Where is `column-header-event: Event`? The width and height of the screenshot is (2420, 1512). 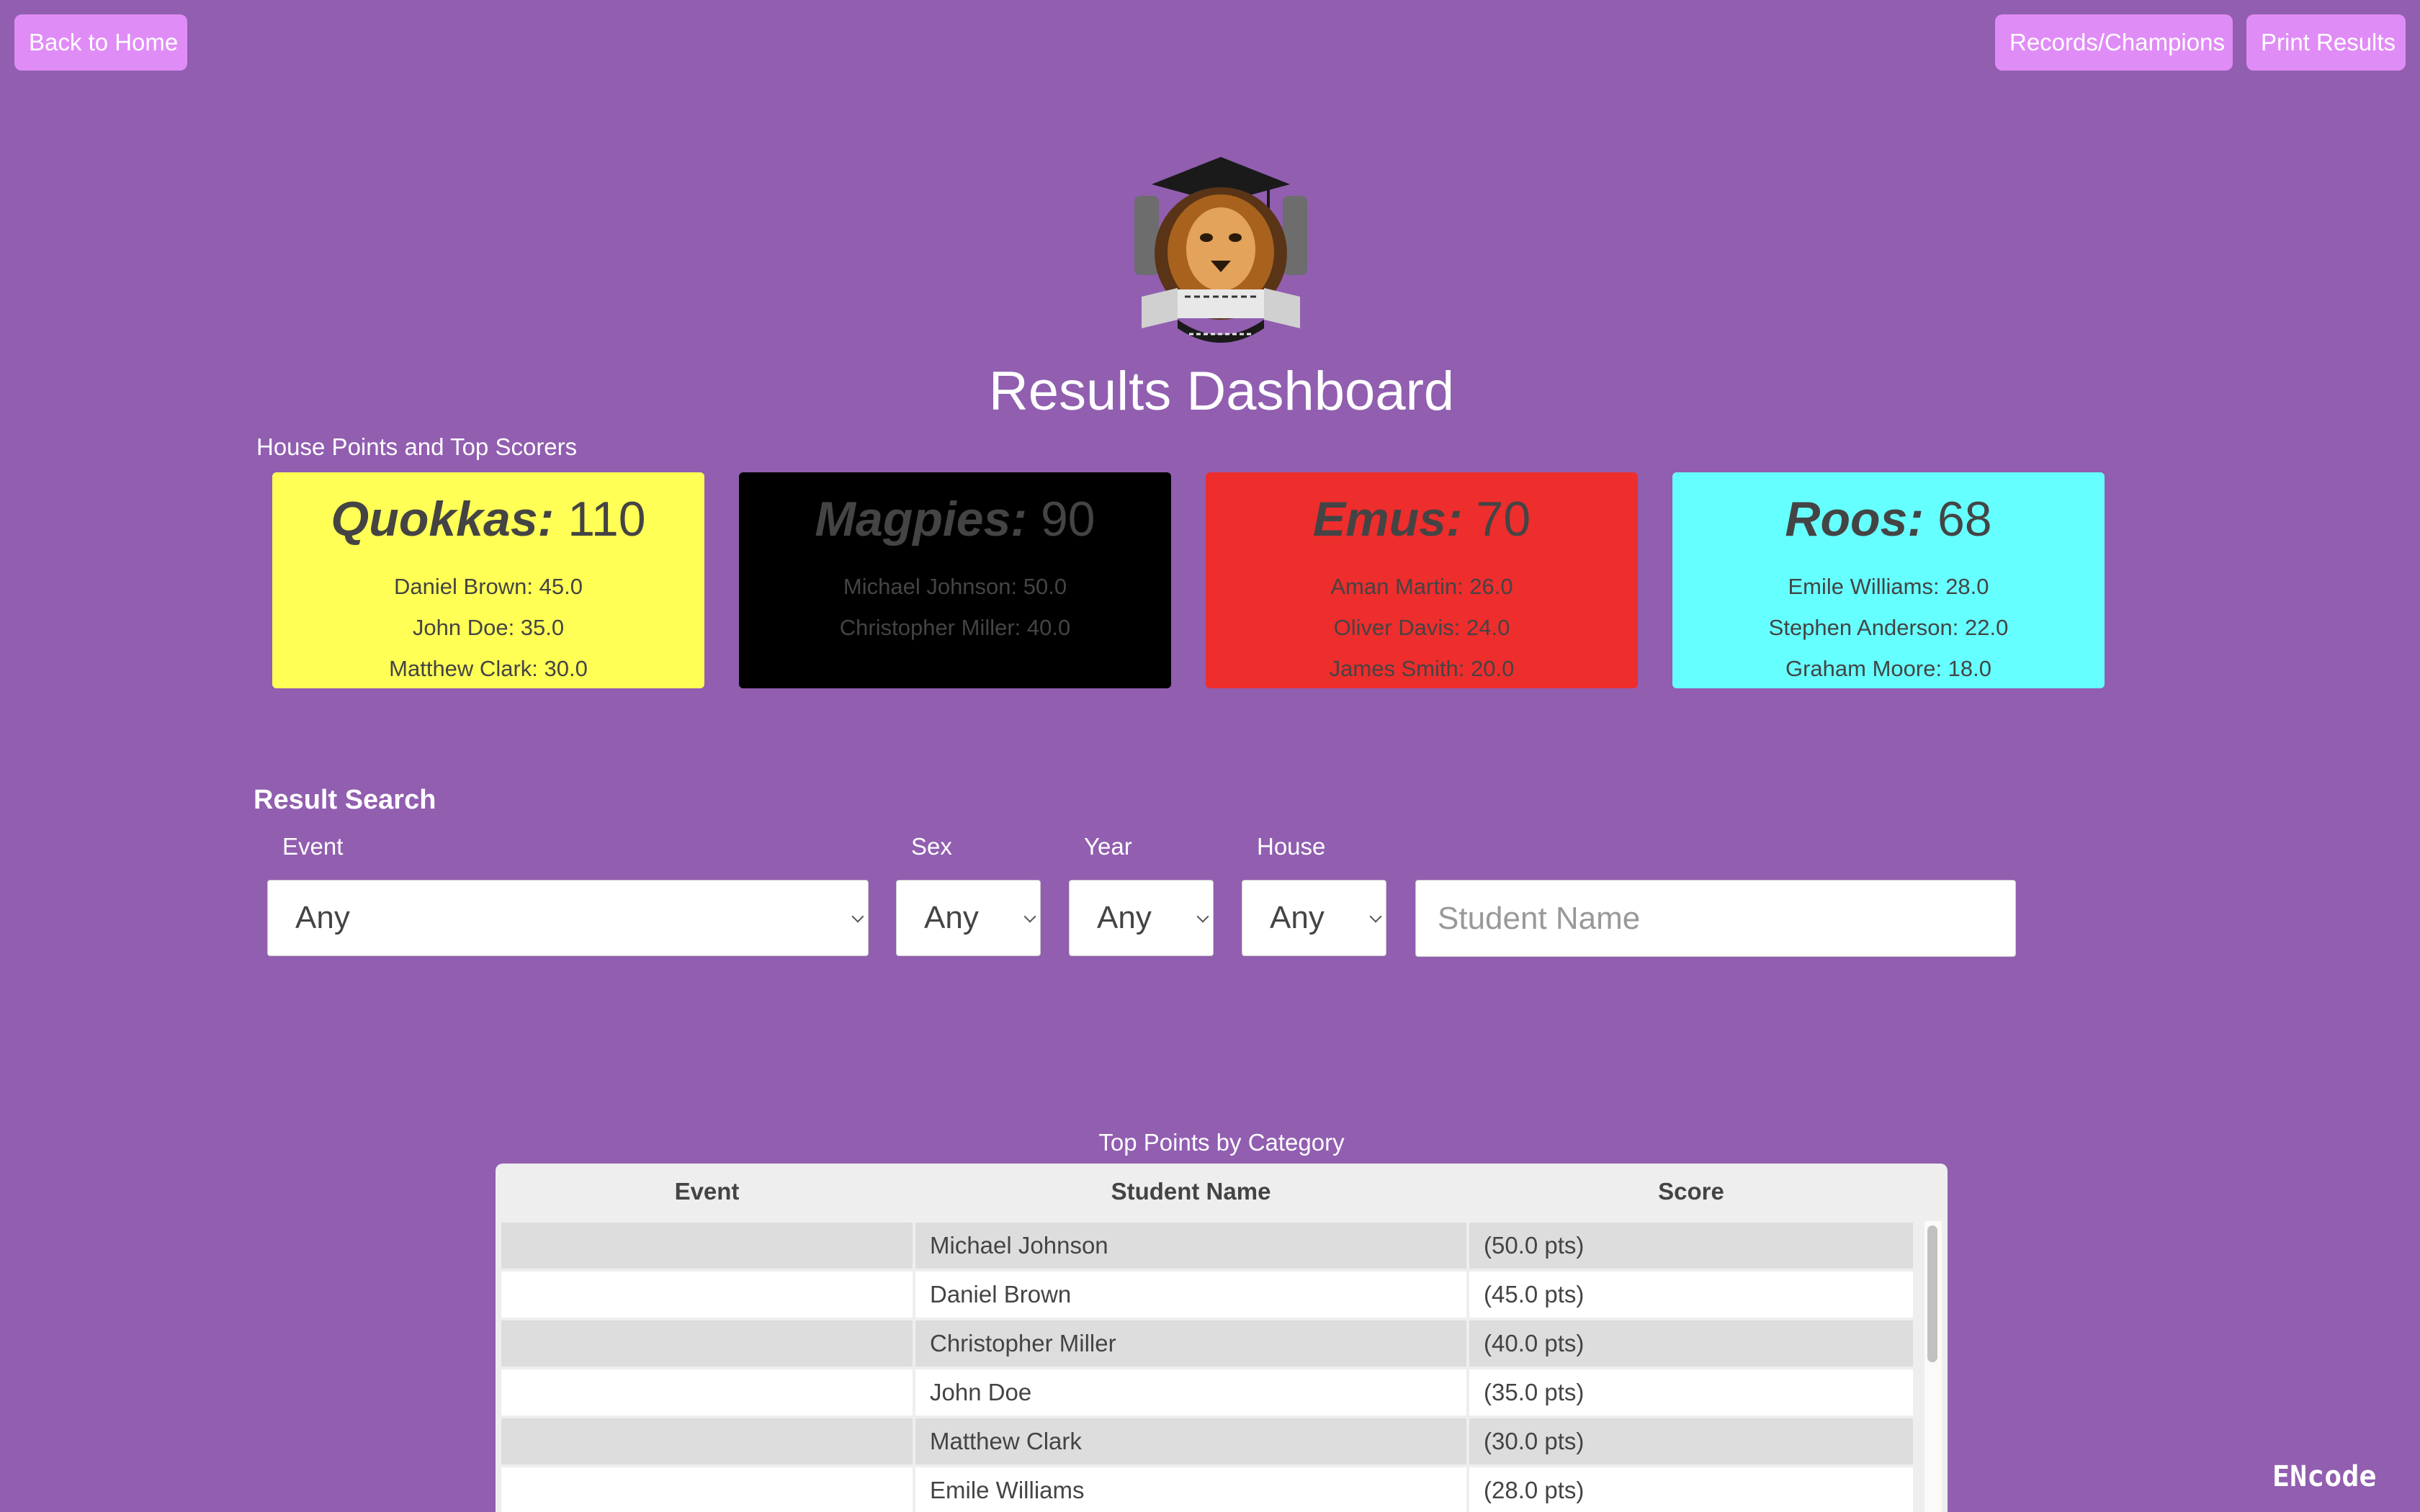 column-header-event: Event is located at coordinates (707, 1191).